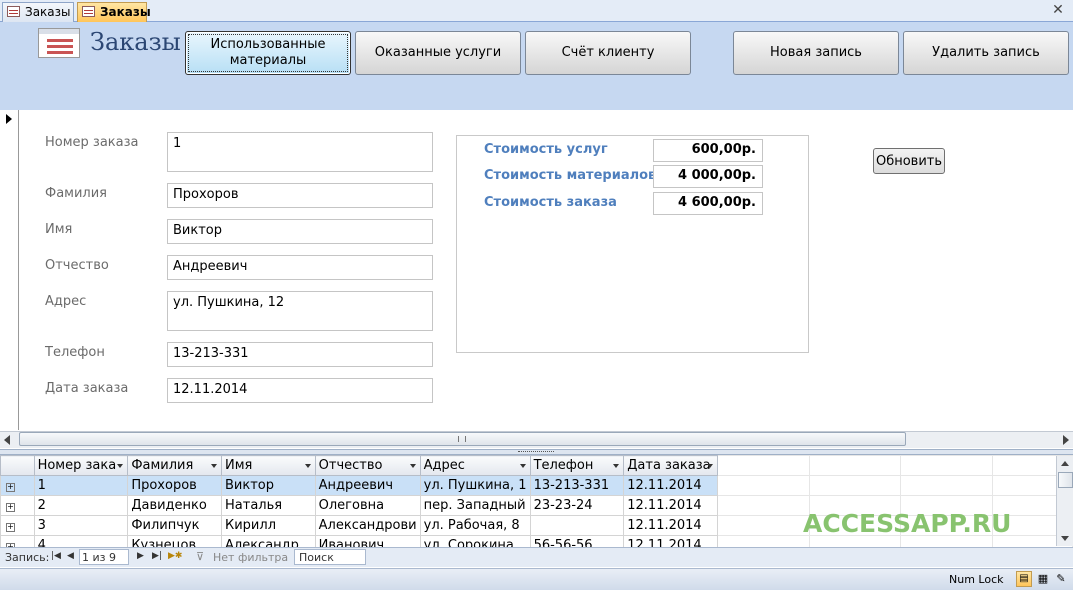  I want to click on datasheet-view-icon: ▦, so click(1043, 579).